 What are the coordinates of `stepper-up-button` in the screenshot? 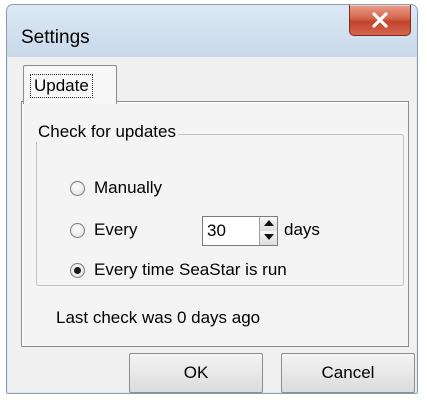 It's located at (268, 224).